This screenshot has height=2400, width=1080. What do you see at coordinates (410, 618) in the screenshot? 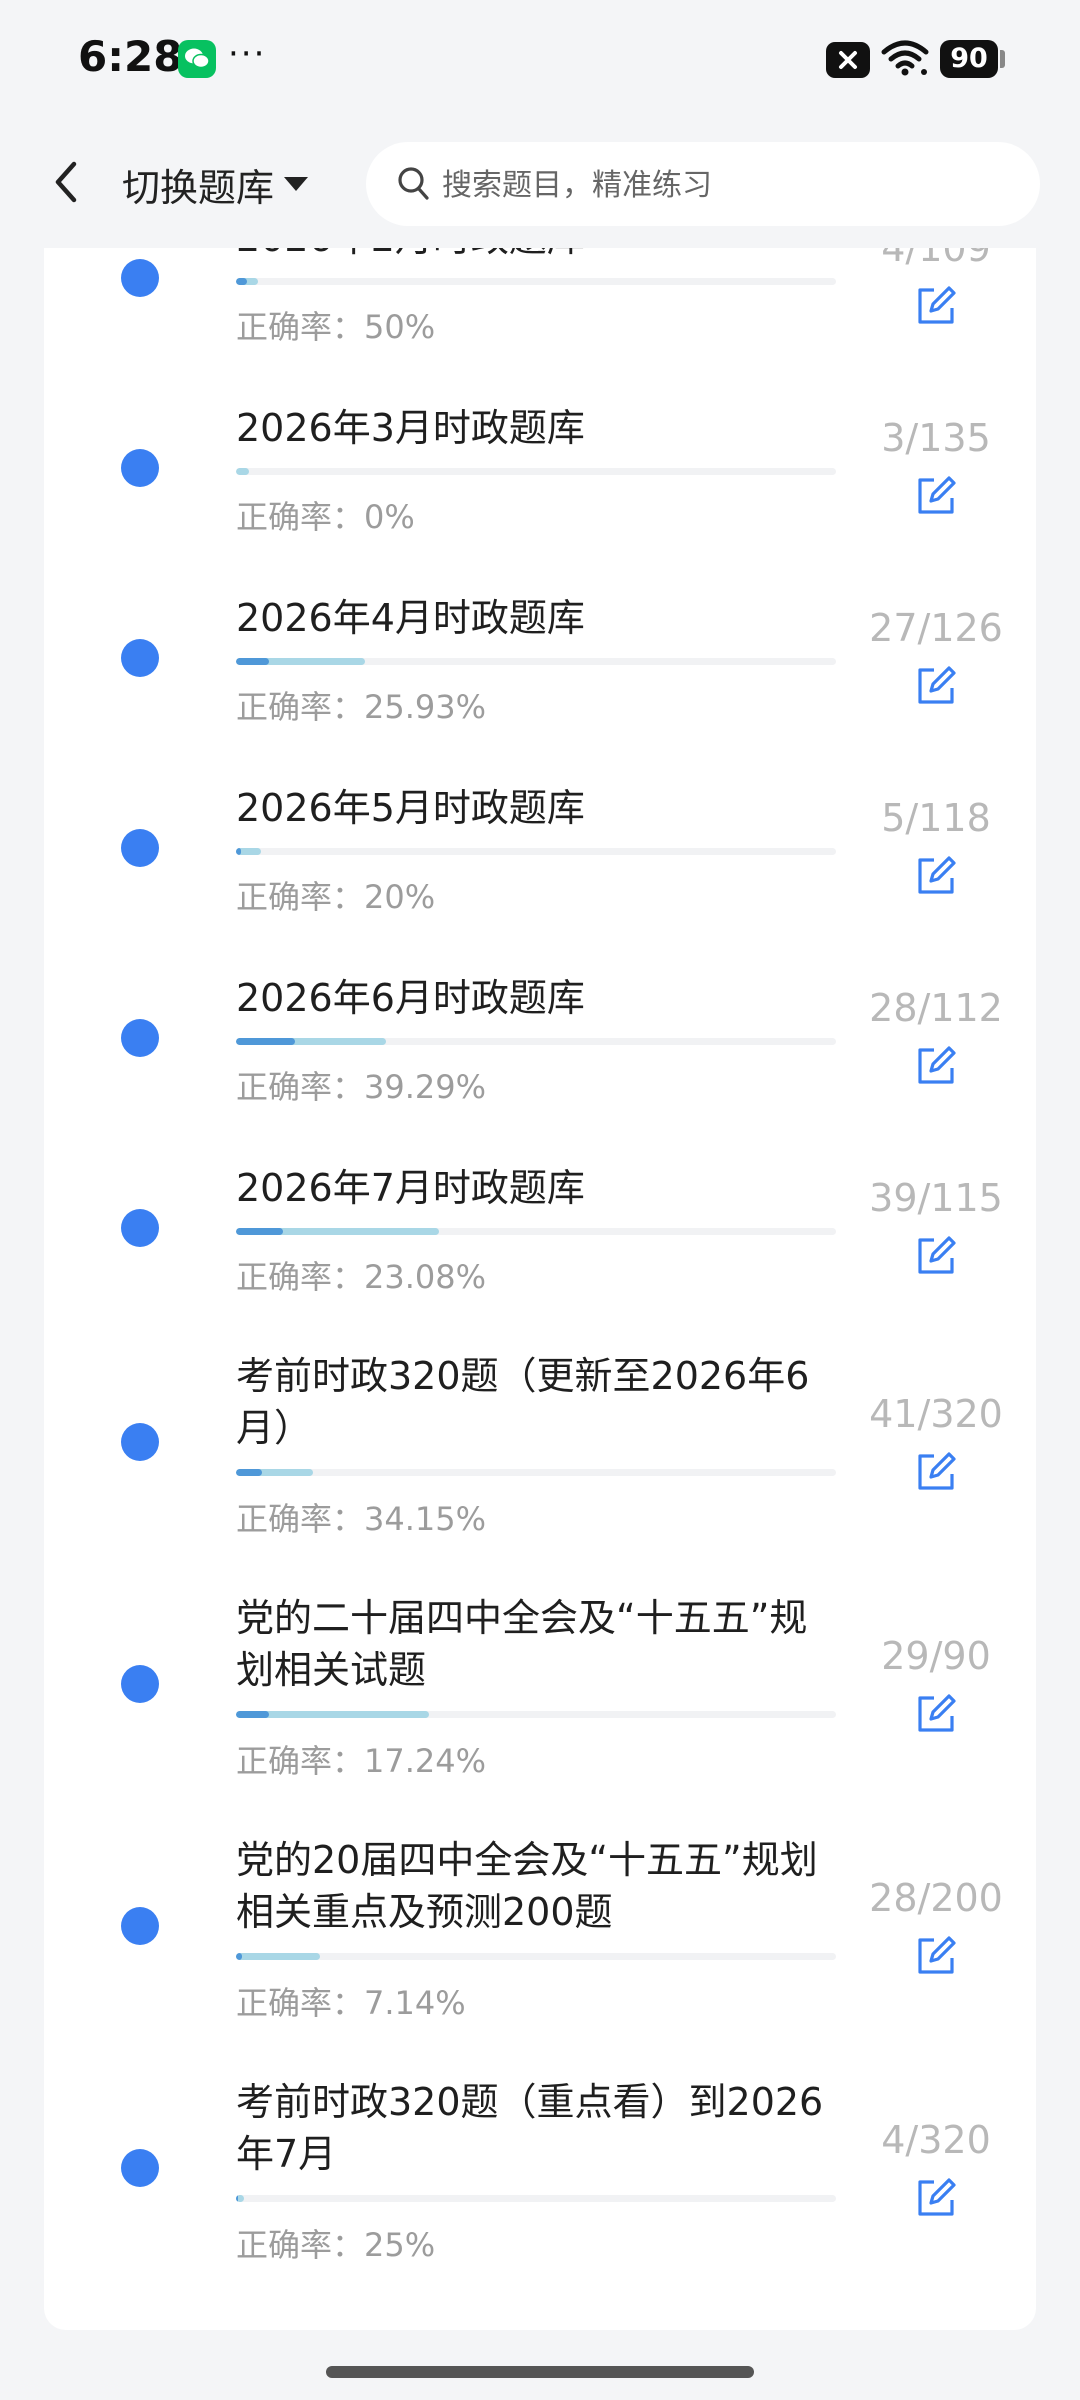
I see `bank-title: 2026年4月时政题库` at bounding box center [410, 618].